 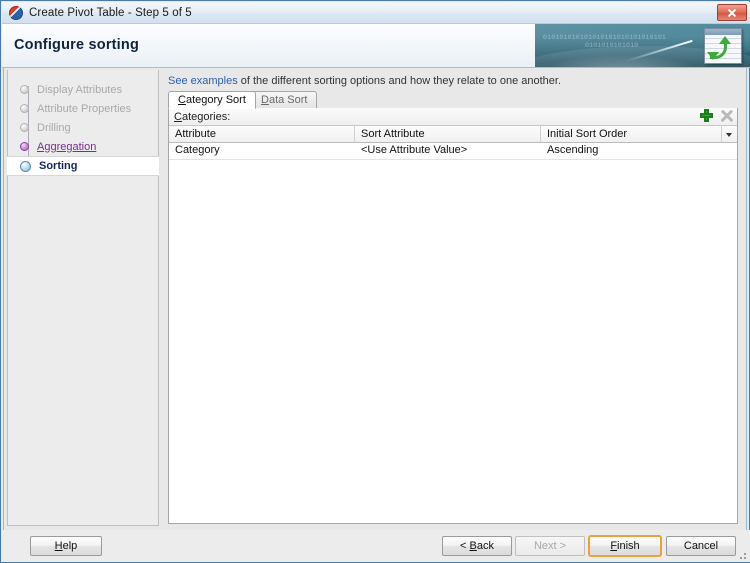 I want to click on sidebar-item-label: Sorting, so click(x=58, y=166).